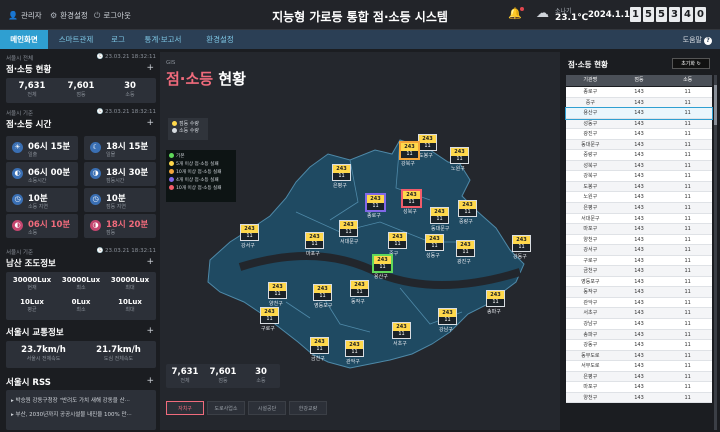 The width and height of the screenshot is (720, 432). What do you see at coordinates (639, 187) in the screenshot?
I see `table-row: 도봉구 143 11` at bounding box center [639, 187].